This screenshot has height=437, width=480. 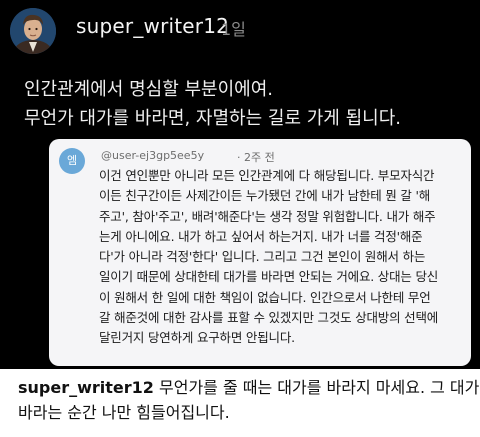 I want to click on comment-line: 이 원해서 한 일에 대한 책임이 없습니다. 인간으로서 나한테 무언, so click(x=265, y=297).